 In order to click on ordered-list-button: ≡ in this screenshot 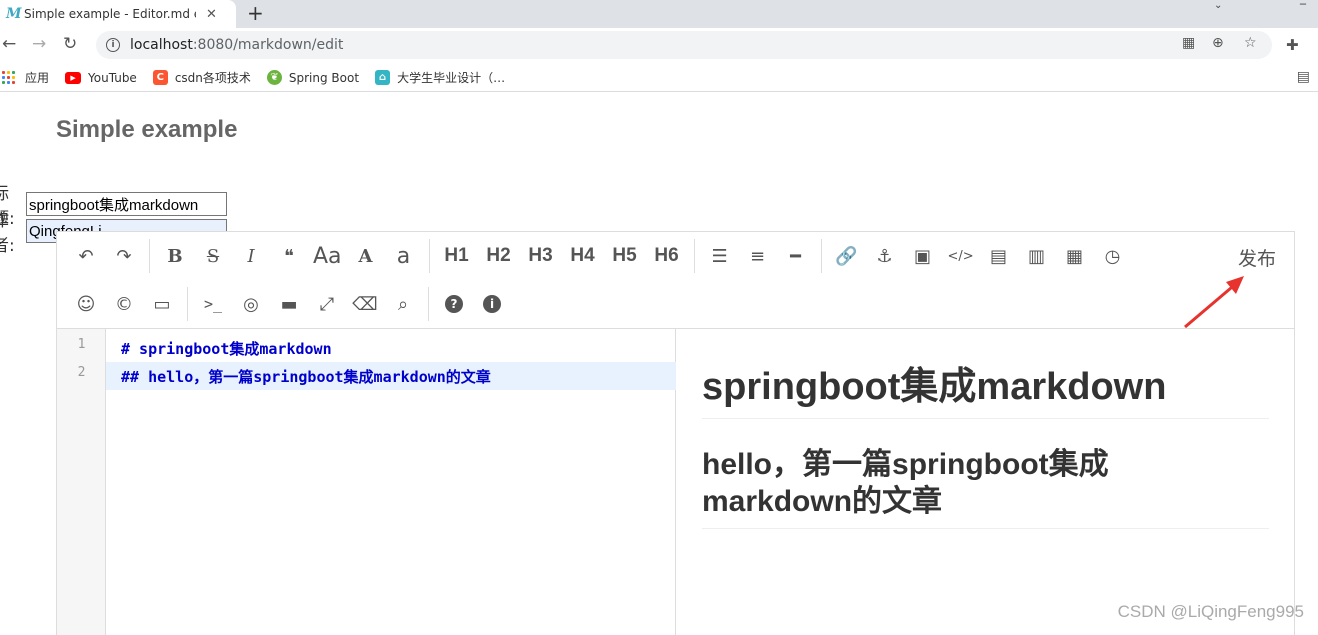, I will do `click(758, 256)`.